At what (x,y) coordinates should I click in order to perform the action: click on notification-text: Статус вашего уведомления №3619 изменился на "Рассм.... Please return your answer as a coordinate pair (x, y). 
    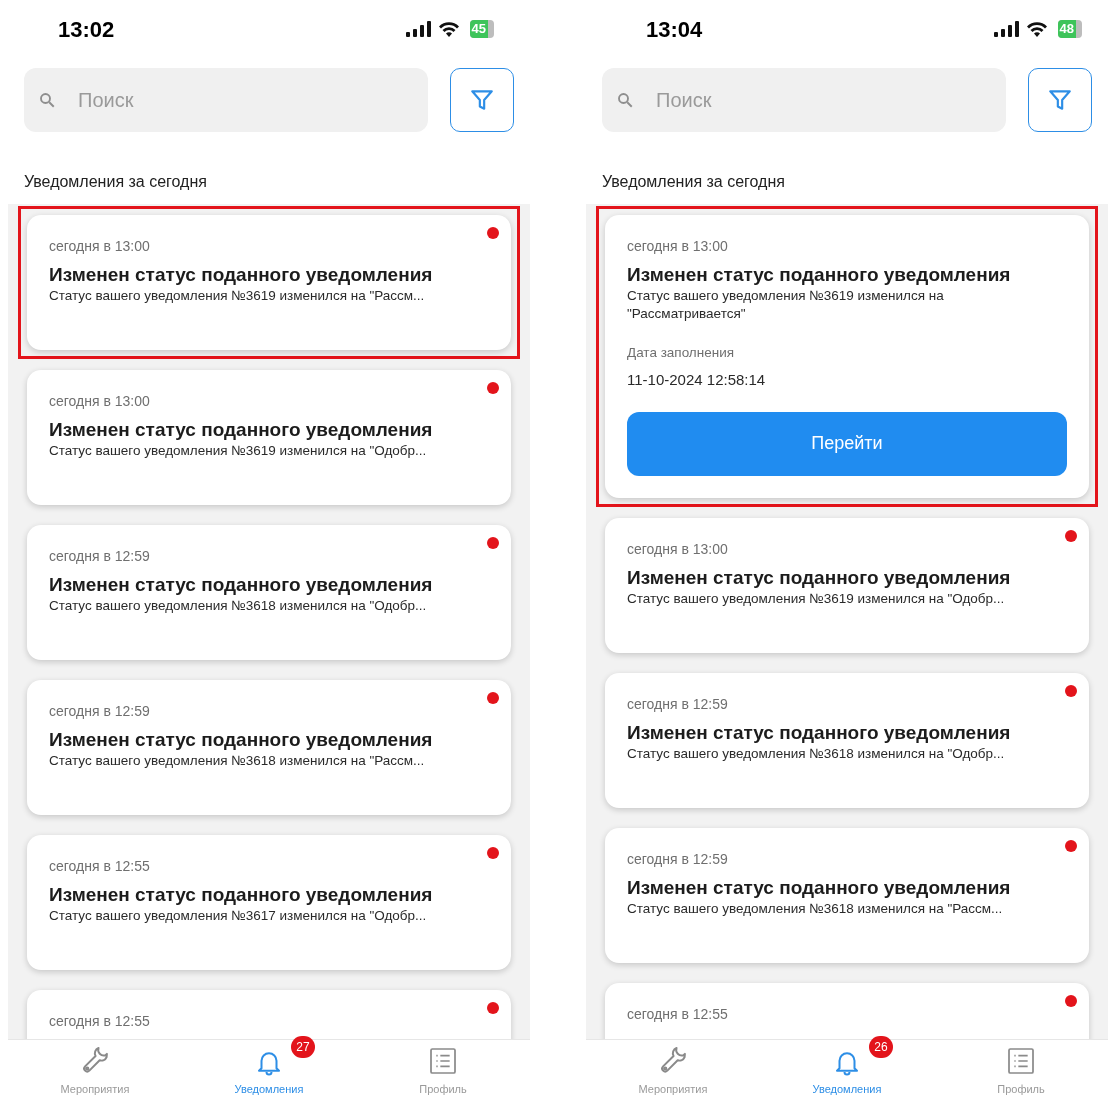
    Looking at the image, I should click on (237, 296).